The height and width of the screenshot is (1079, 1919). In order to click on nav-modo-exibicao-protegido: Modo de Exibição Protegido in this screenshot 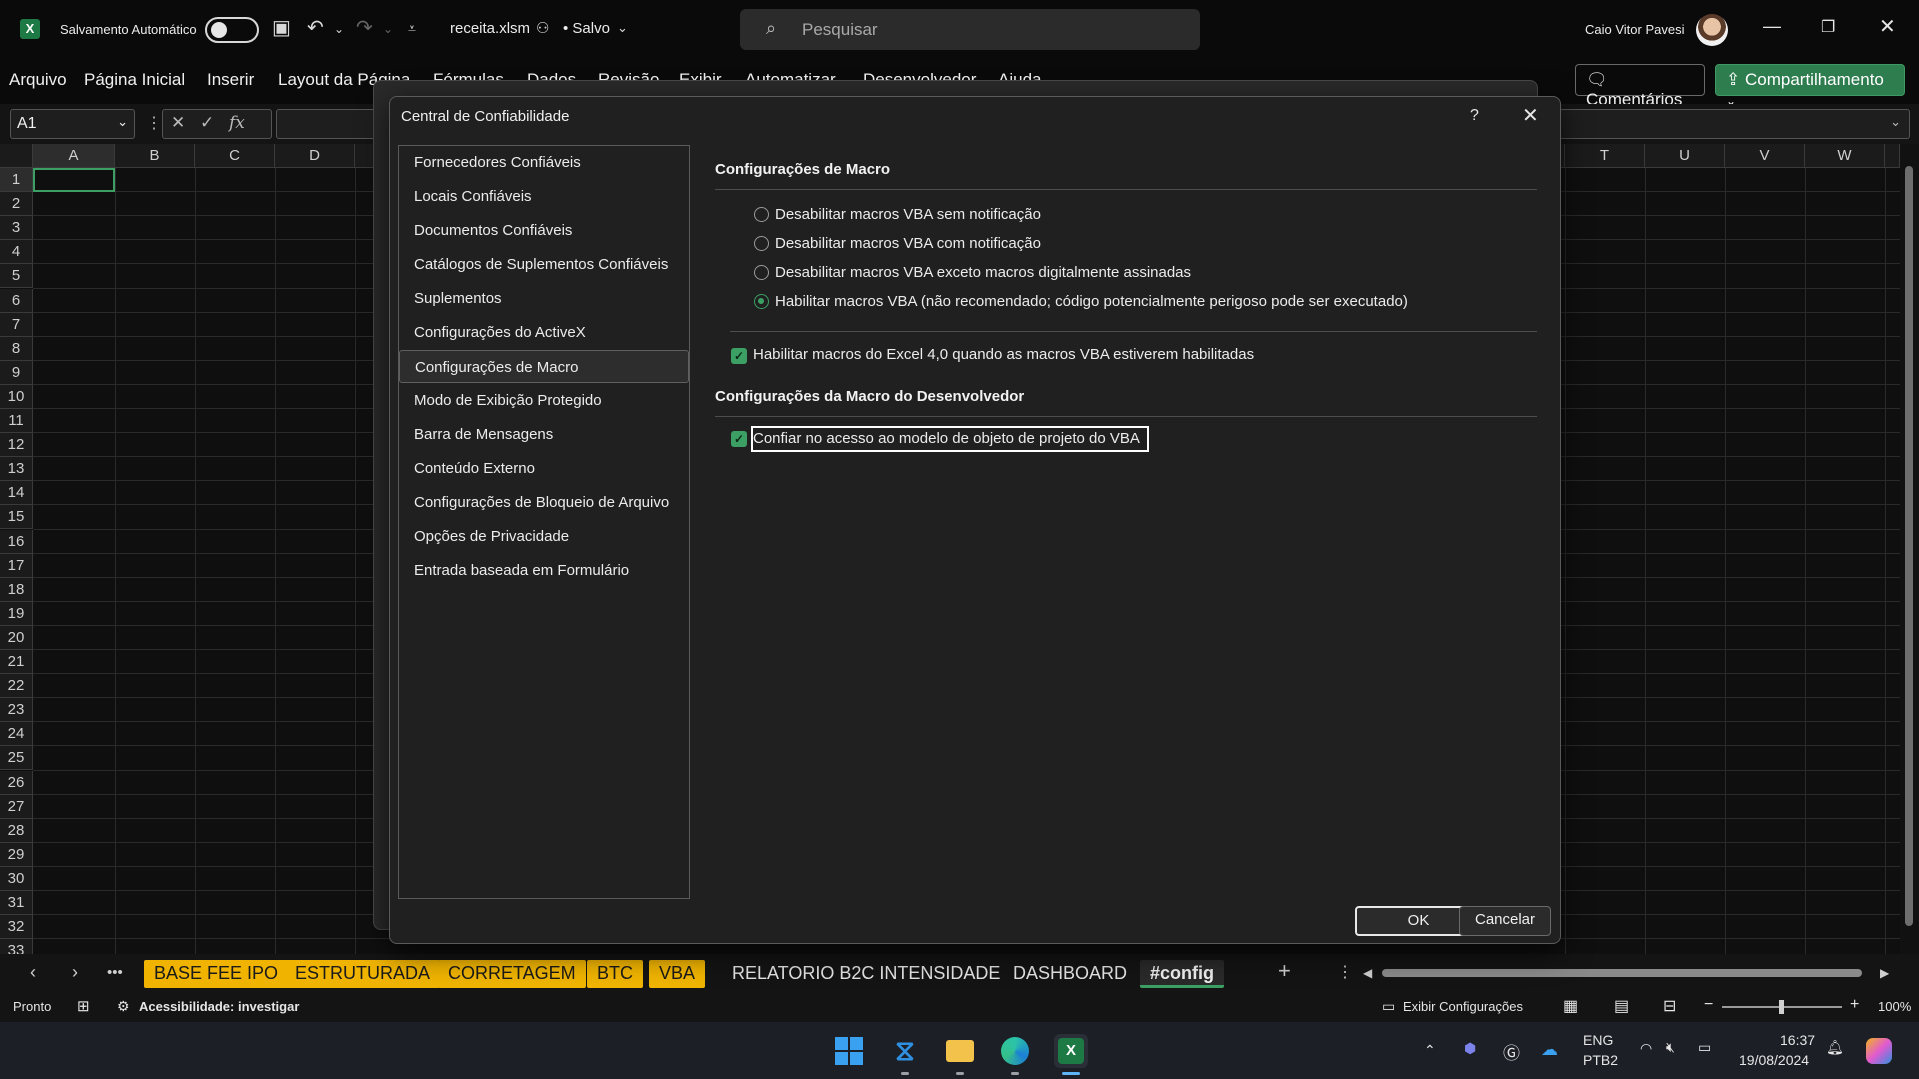, I will do `click(544, 400)`.